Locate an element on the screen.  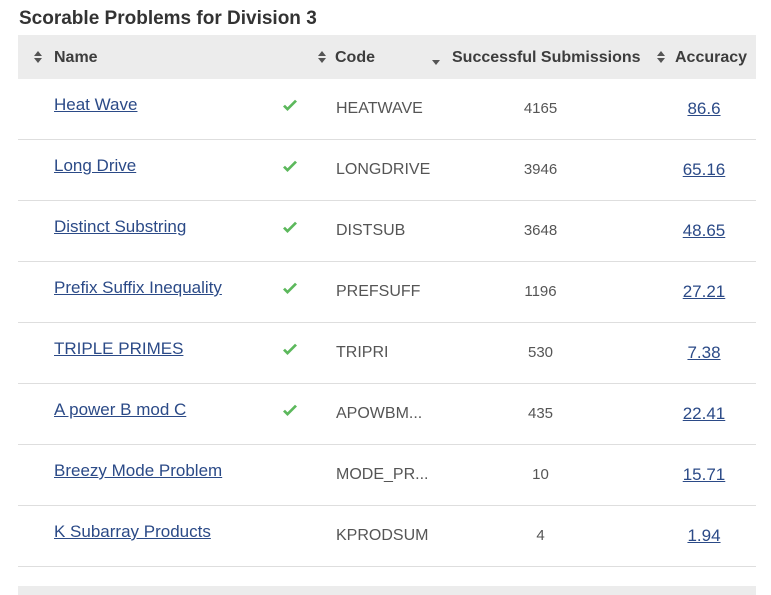
problem-name-link: A power B mod C is located at coordinates (120, 410).